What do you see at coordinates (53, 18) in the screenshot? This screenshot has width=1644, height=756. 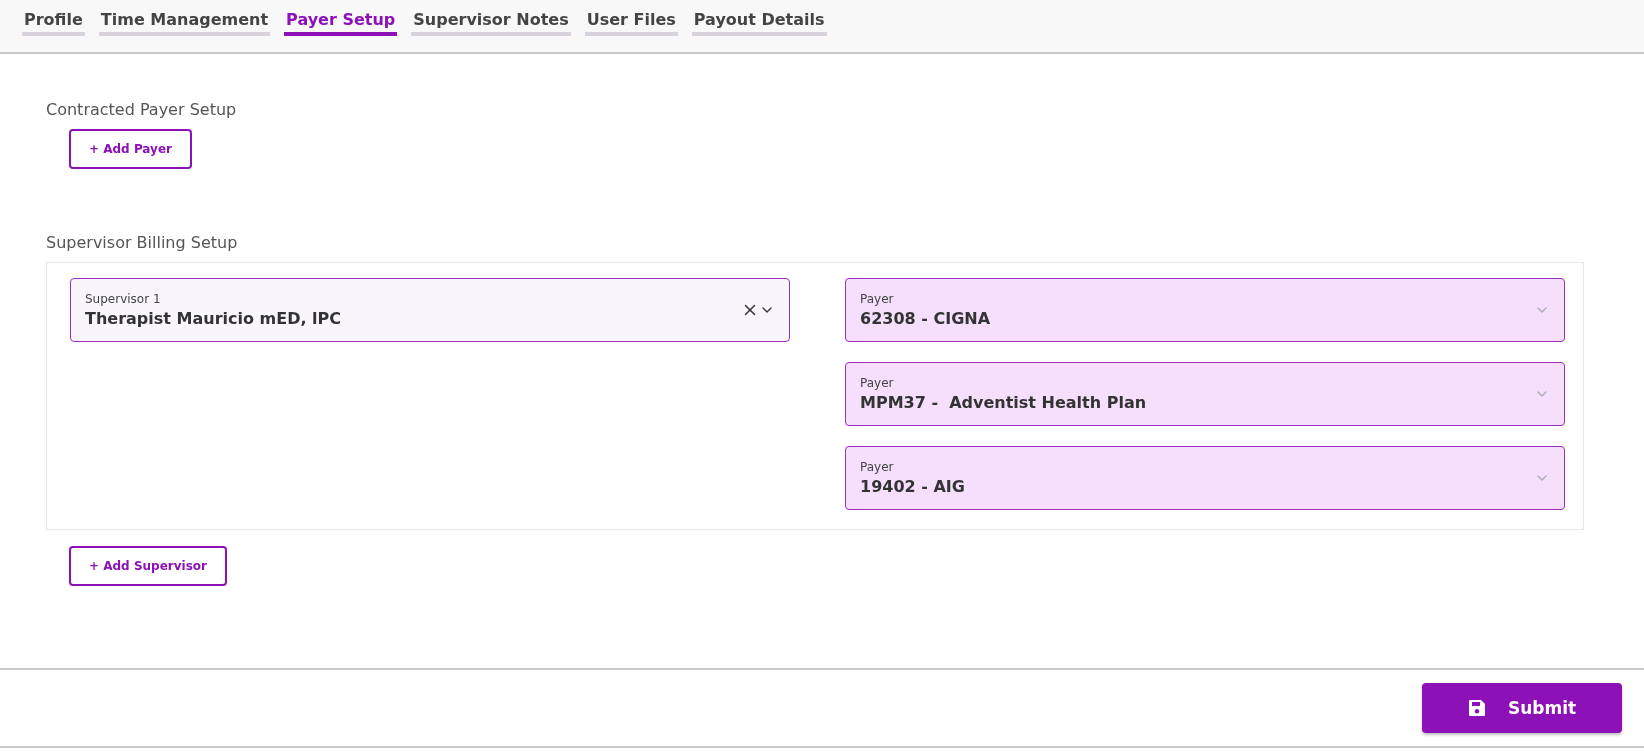 I see `tab: Profile` at bounding box center [53, 18].